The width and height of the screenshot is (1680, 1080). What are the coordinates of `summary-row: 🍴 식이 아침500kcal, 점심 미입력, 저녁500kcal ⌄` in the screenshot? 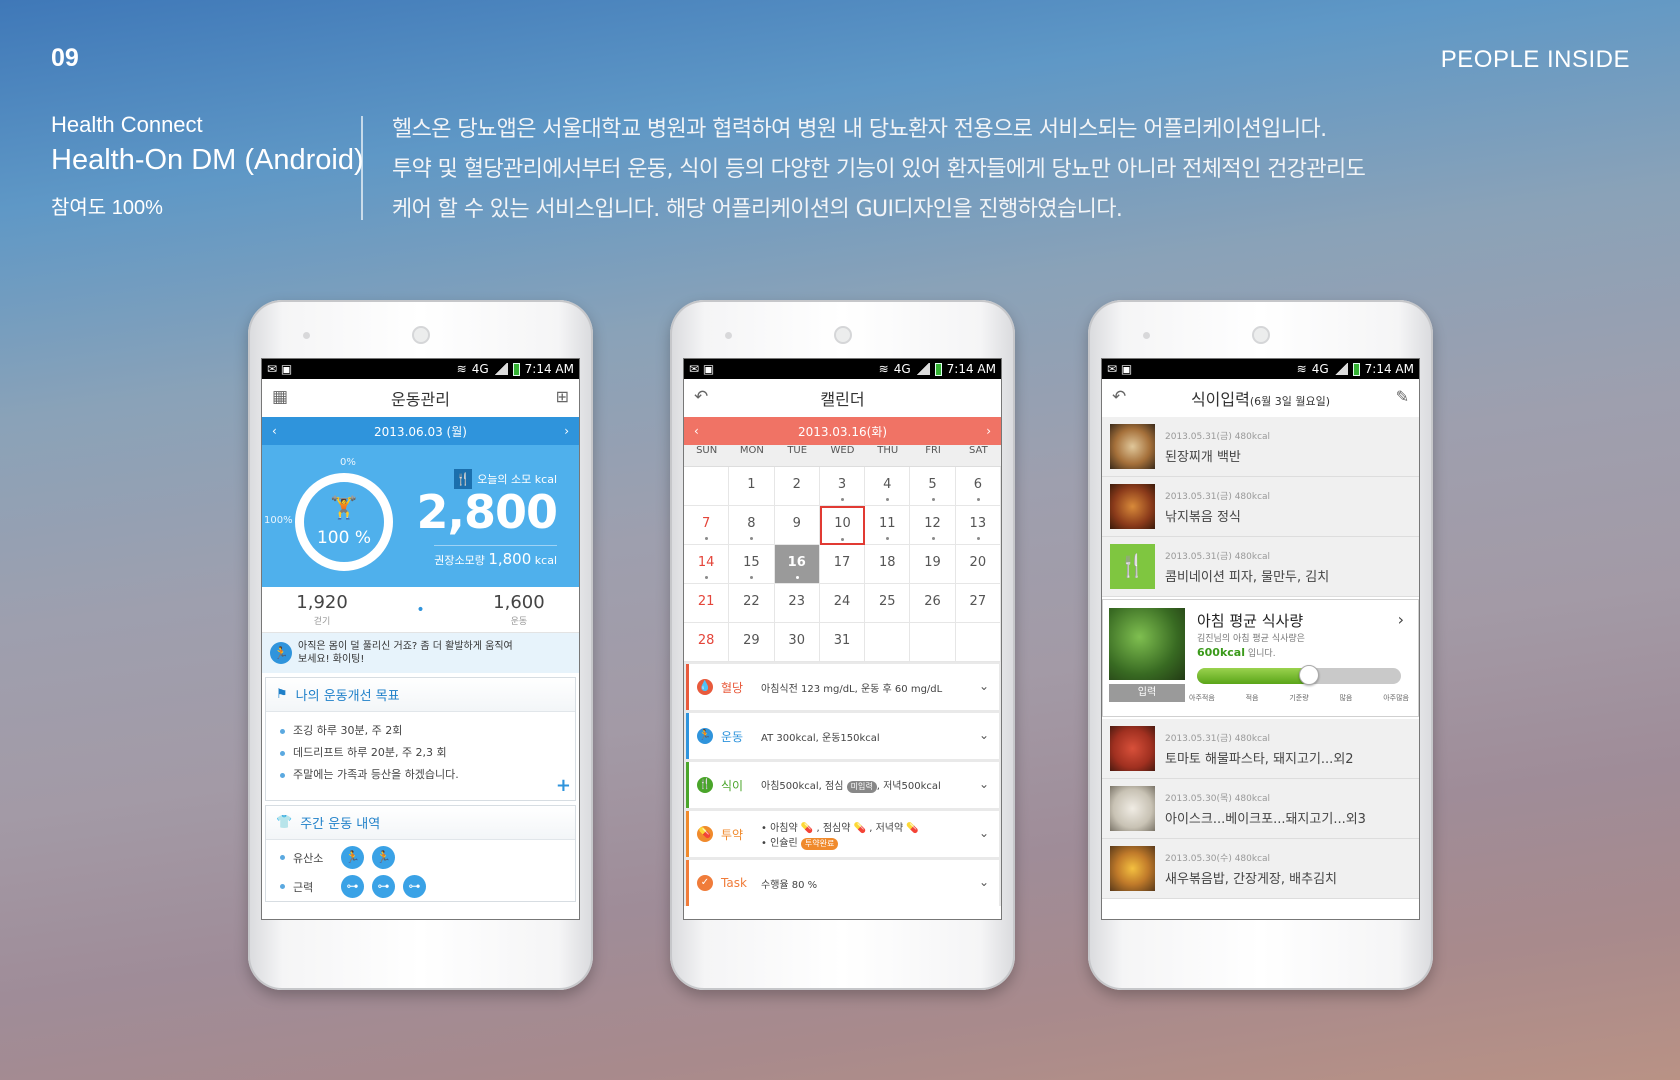 It's located at (842, 785).